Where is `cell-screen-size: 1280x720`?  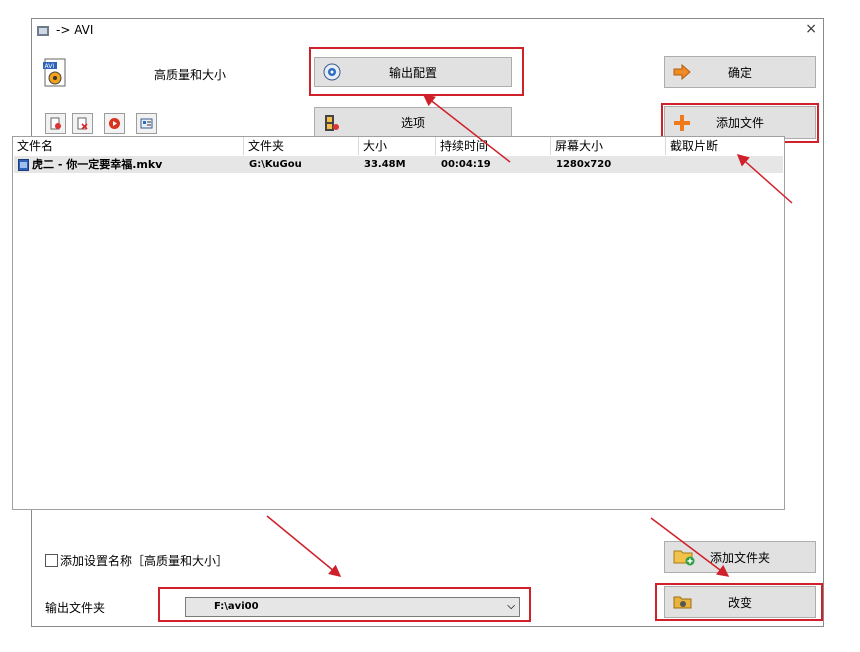 cell-screen-size: 1280x720 is located at coordinates (584, 164).